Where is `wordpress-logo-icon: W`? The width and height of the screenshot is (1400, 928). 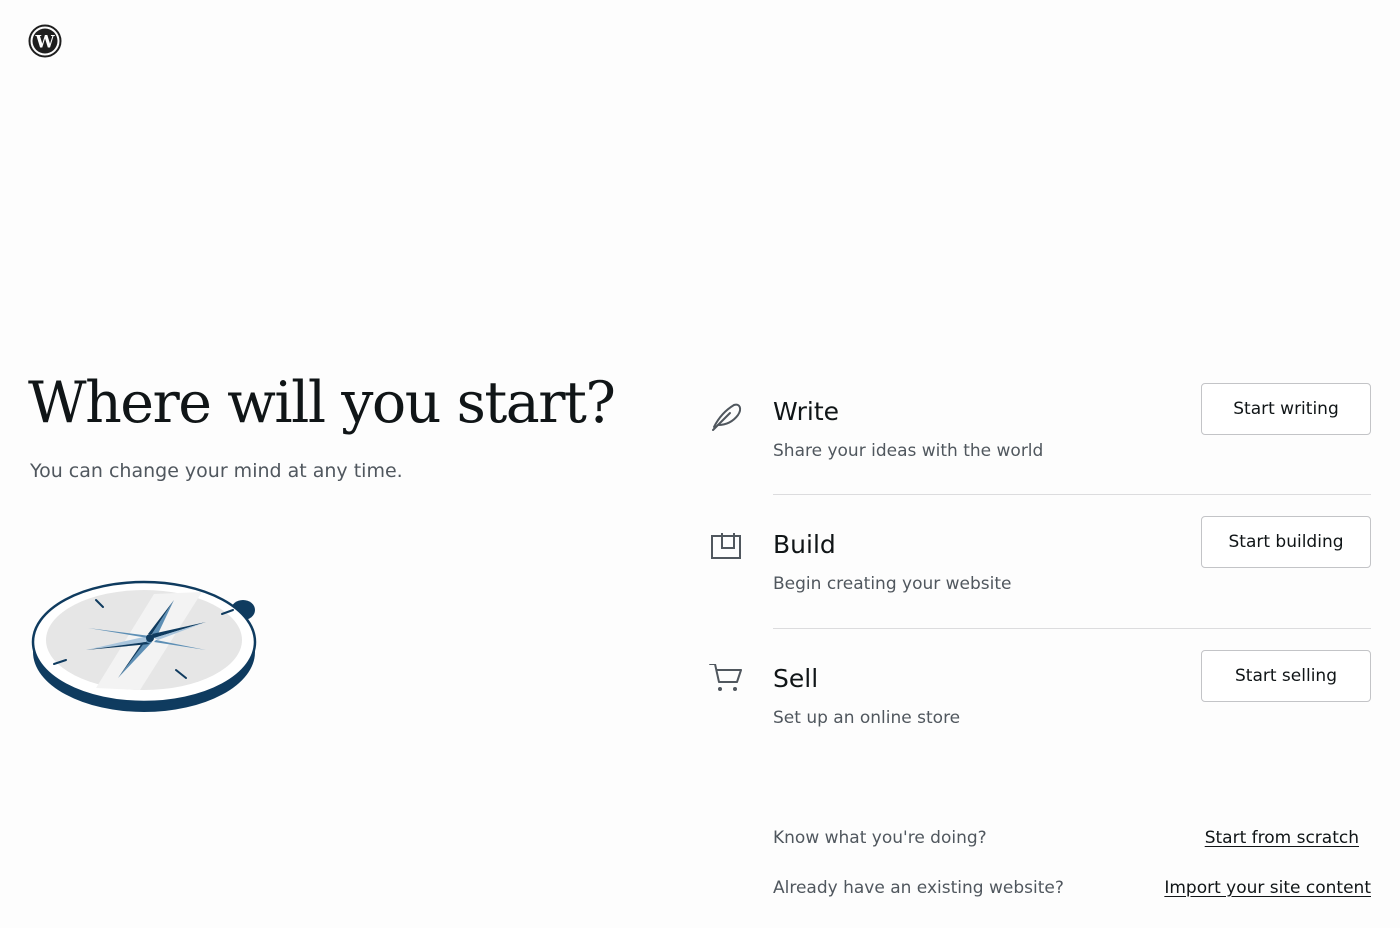
wordpress-logo-icon: W is located at coordinates (45, 41).